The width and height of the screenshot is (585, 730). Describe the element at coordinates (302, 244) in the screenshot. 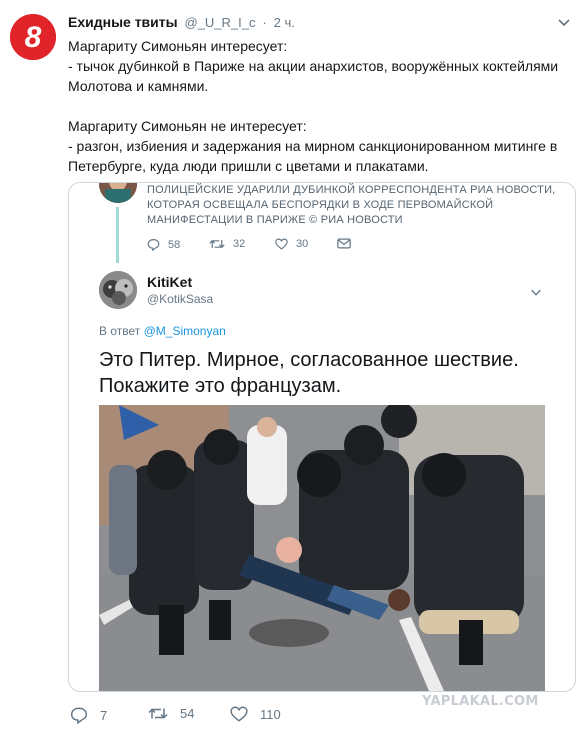

I see `previous-like-count: 30` at that location.